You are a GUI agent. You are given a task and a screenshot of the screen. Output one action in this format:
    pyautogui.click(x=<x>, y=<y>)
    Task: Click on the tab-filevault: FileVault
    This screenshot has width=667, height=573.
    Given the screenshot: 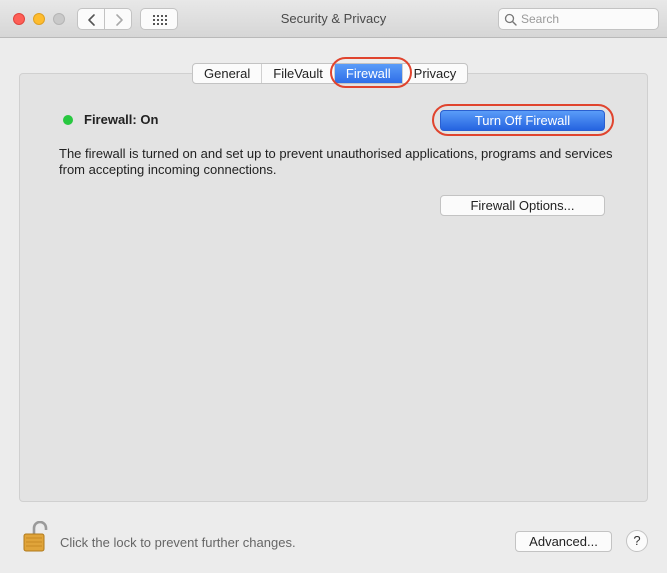 What is the action you would take?
    pyautogui.click(x=298, y=73)
    